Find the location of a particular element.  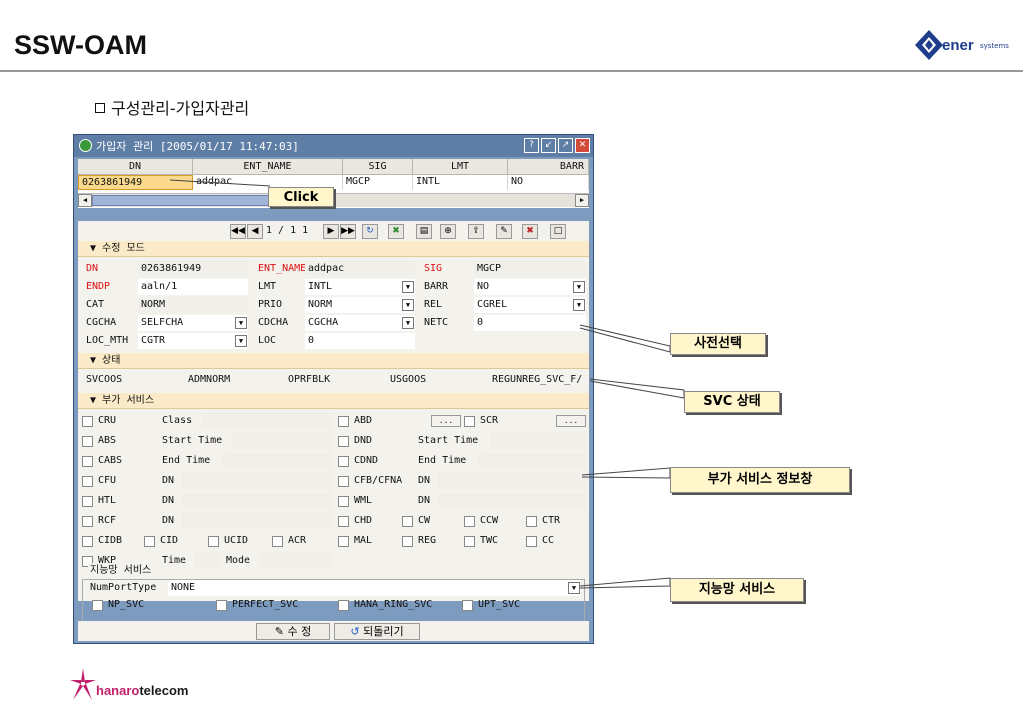

cid-checkbox is located at coordinates (149, 541).